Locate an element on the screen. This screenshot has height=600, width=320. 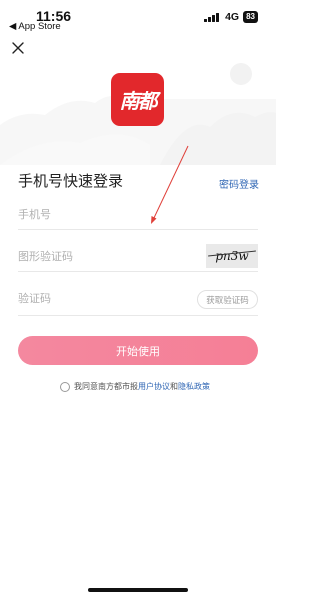
verification-code-input is located at coordinates (108, 298).